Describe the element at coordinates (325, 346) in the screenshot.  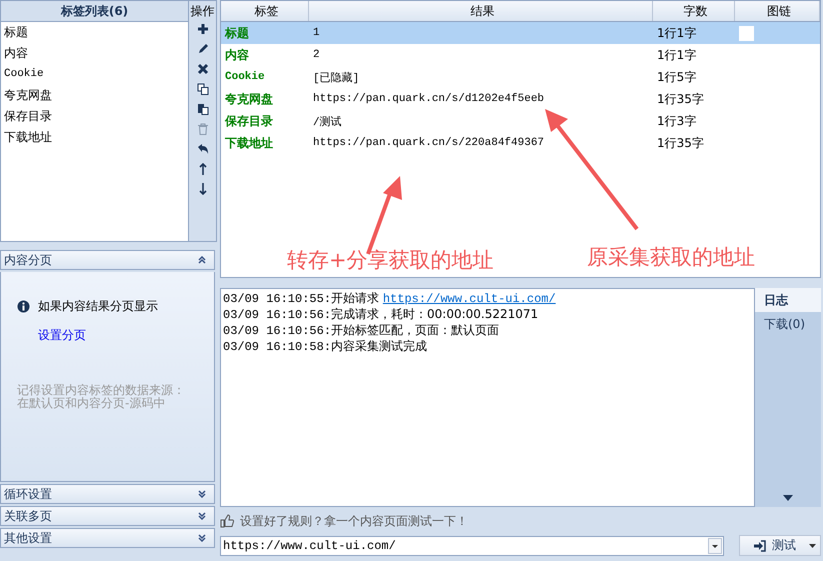
I see `log-line: 03/09 16:10:58:内容采集测试完成` at that location.